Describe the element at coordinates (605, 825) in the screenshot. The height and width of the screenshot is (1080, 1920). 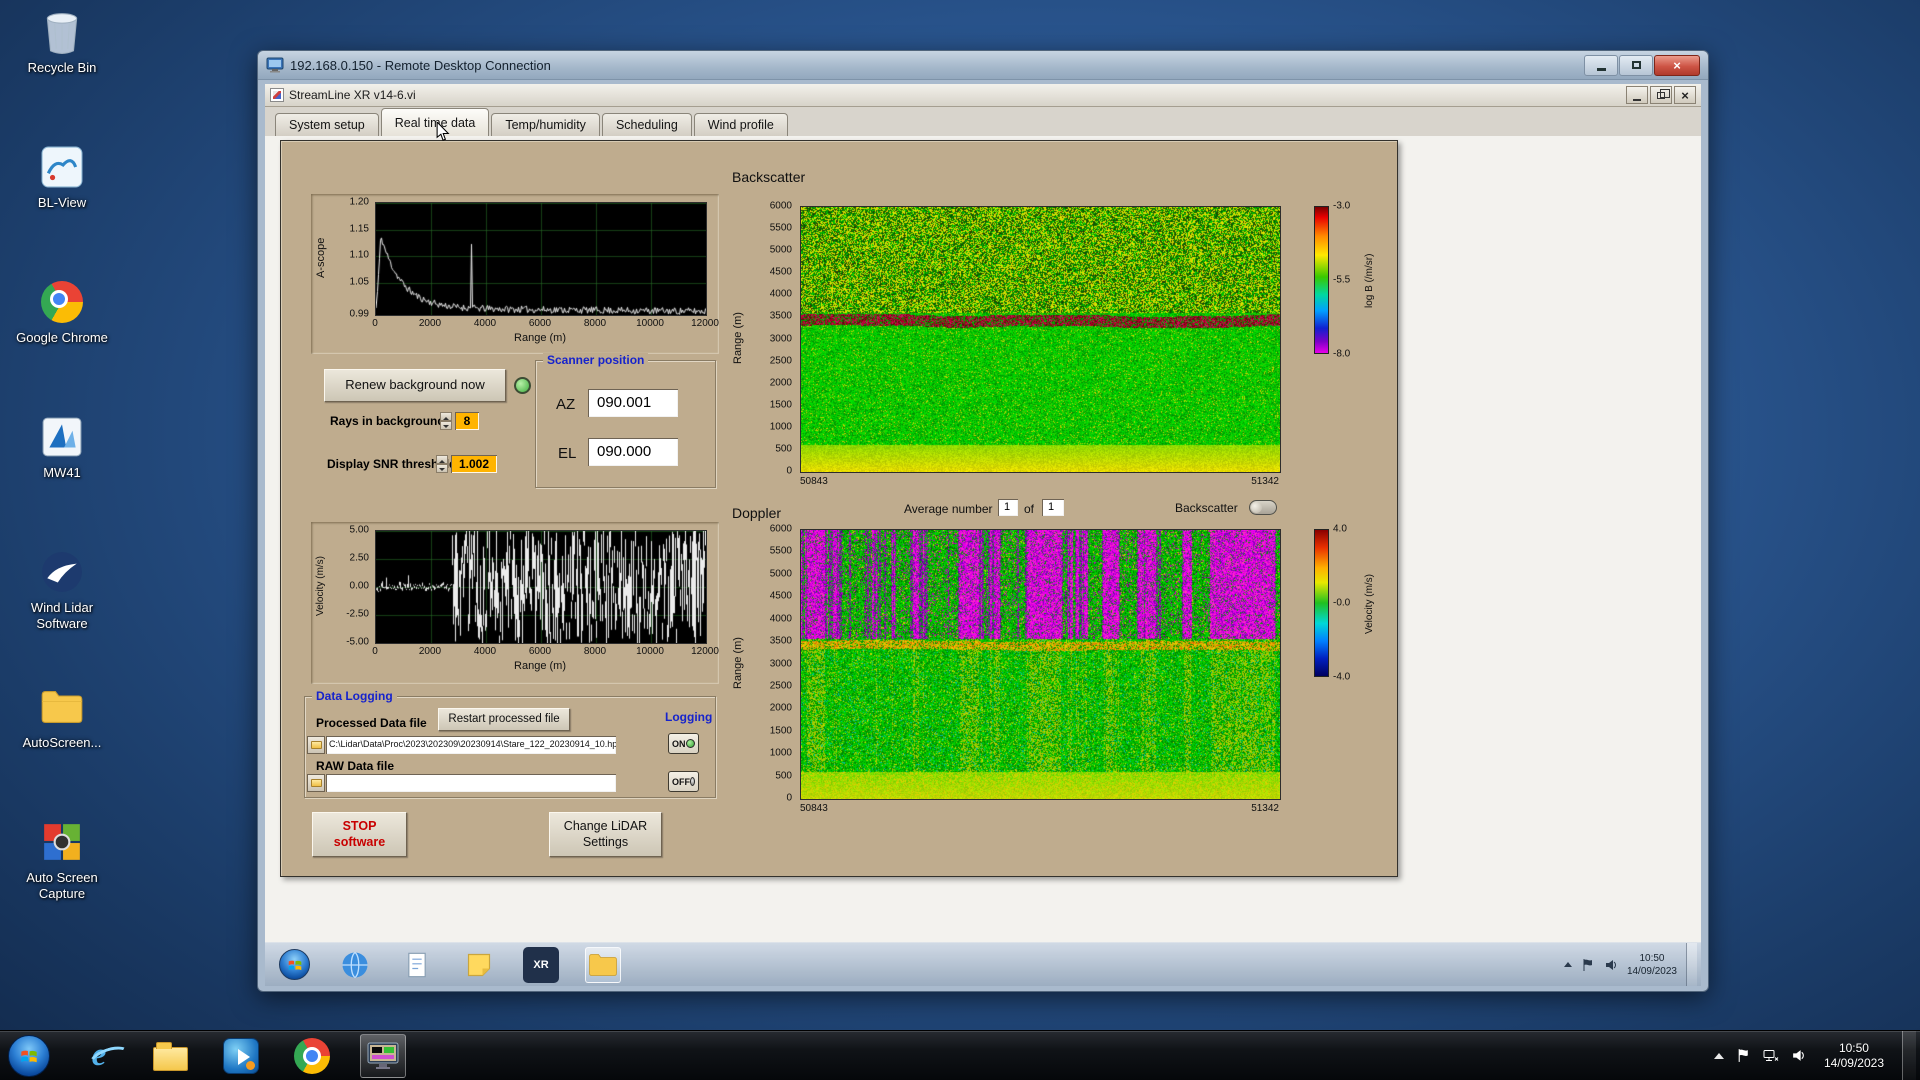
I see `change-button-line1: Change LiDAR` at that location.